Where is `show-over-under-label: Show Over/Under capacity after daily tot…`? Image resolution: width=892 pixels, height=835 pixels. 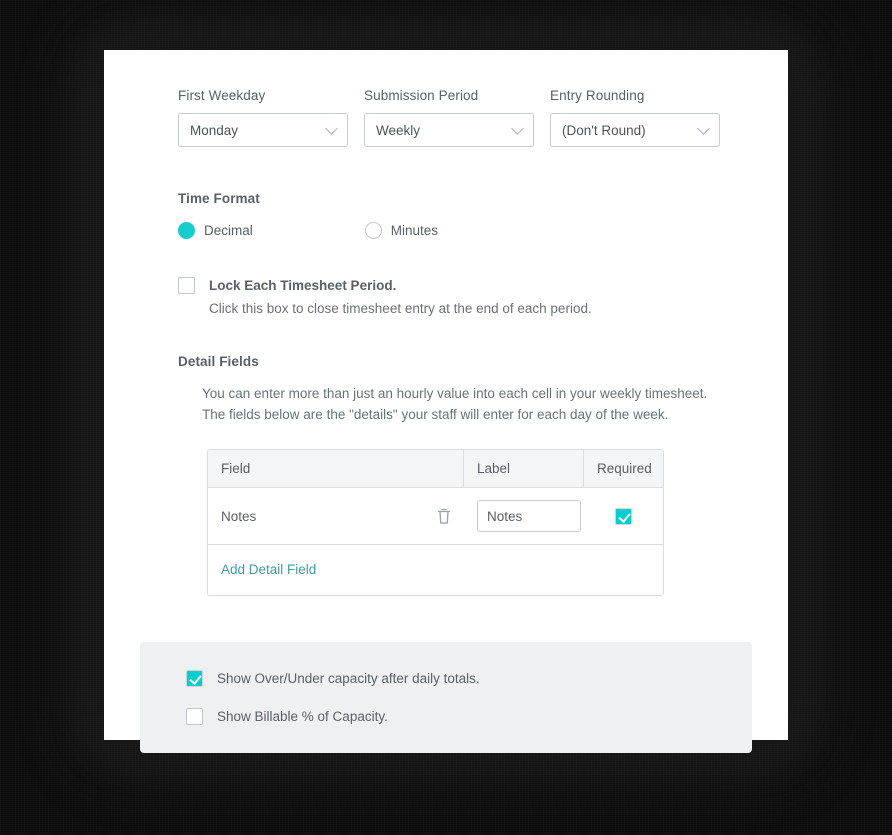
show-over-under-label: Show Over/Under capacity after daily tot… is located at coordinates (348, 678).